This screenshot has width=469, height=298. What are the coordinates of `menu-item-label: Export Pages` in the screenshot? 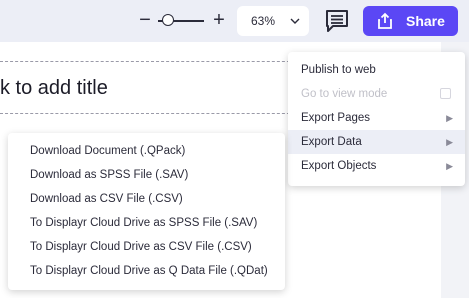 It's located at (336, 118).